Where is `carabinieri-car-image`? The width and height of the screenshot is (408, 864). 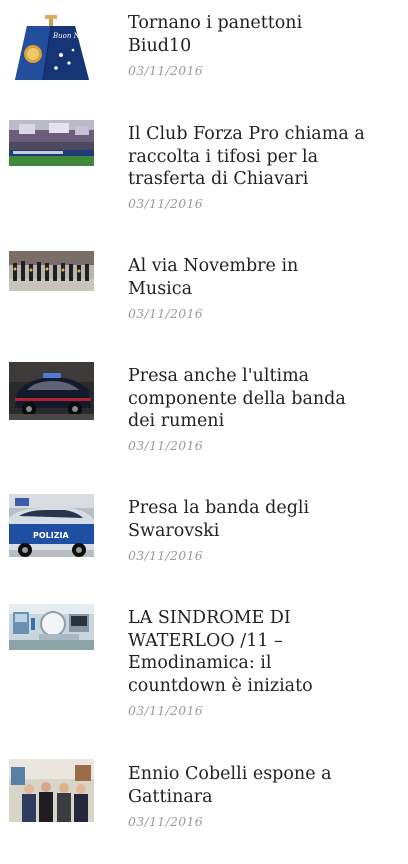
carabinieri-car-image is located at coordinates (51, 391).